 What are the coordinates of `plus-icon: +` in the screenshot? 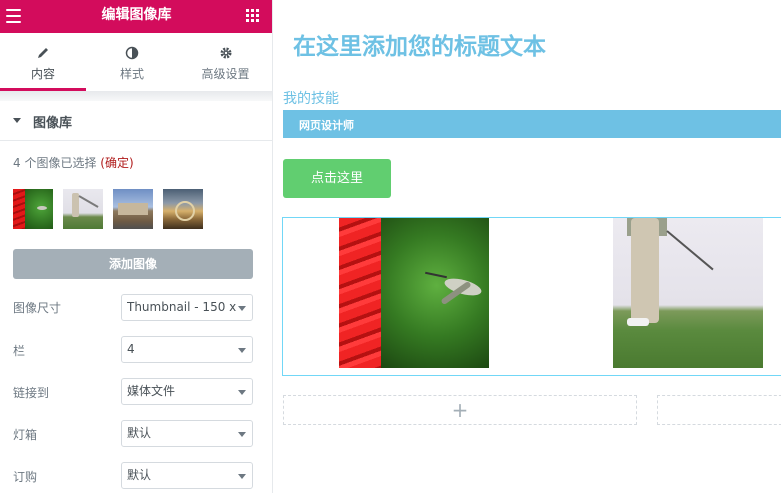 It's located at (460, 410).